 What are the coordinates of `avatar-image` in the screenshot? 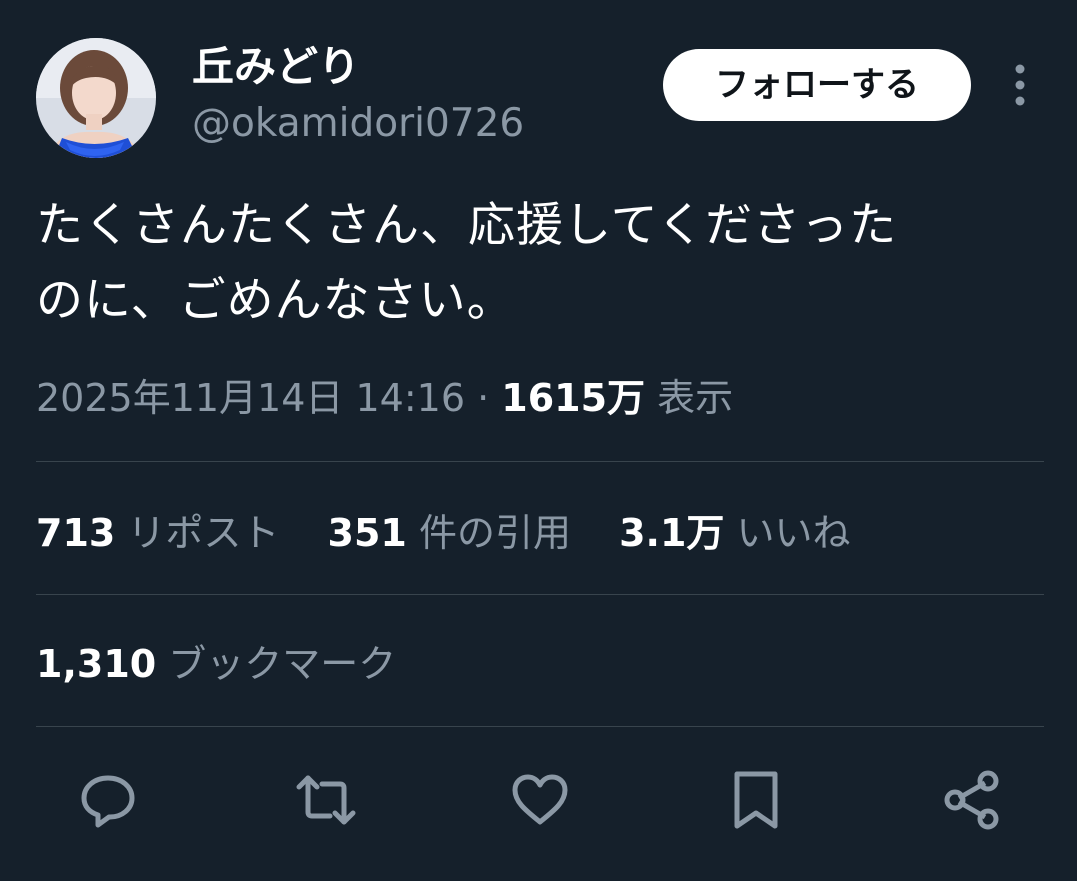 It's located at (96, 98).